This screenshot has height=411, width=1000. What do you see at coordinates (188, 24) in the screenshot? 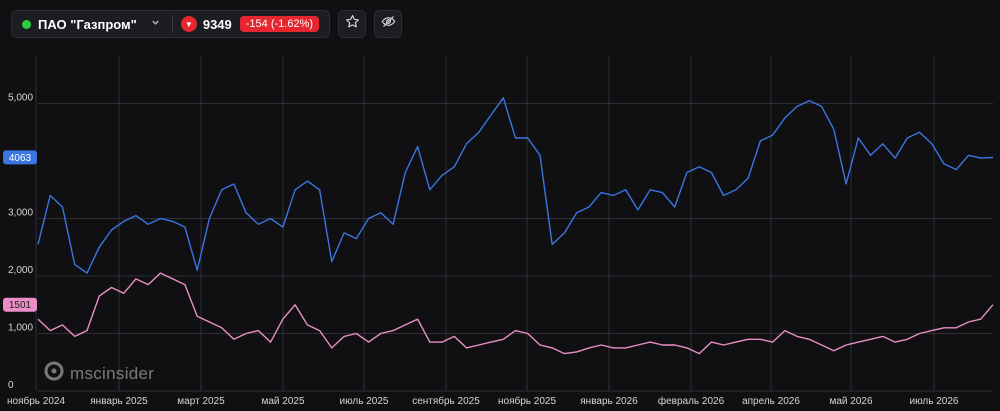
I see `down-arrow-icon: ▼` at bounding box center [188, 24].